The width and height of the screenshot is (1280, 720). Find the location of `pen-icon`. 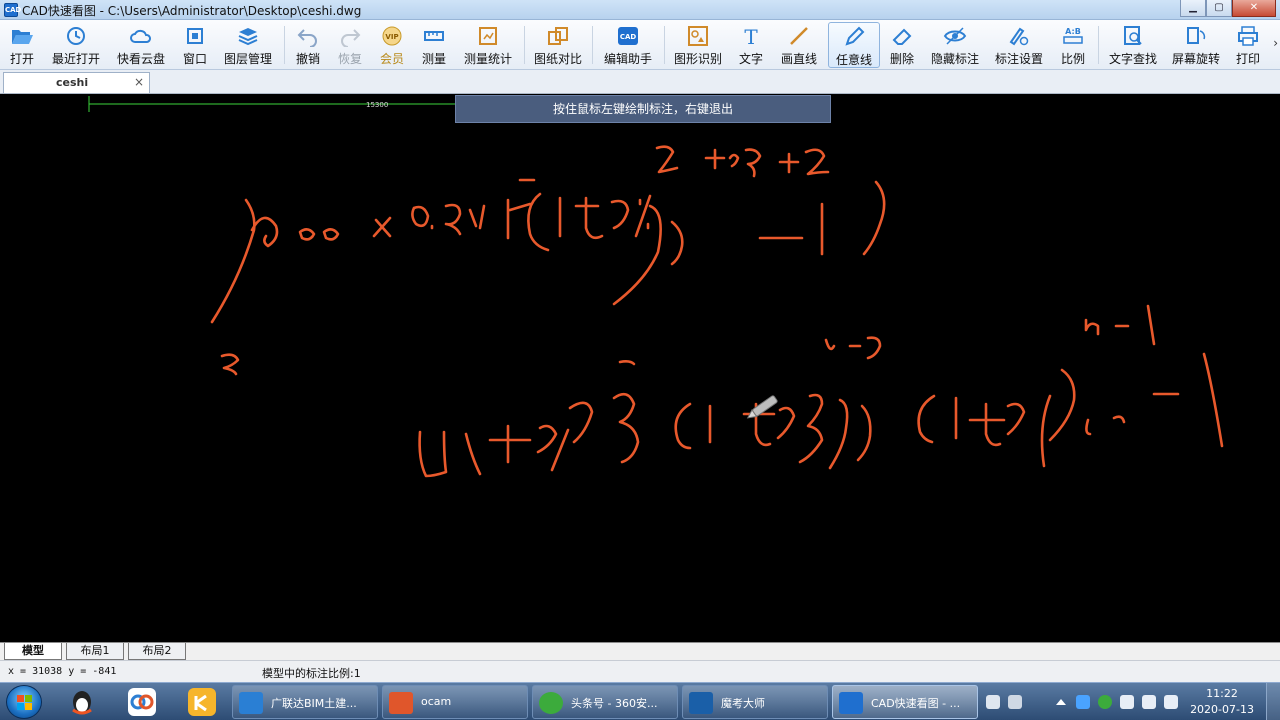

pen-icon is located at coordinates (855, 36).